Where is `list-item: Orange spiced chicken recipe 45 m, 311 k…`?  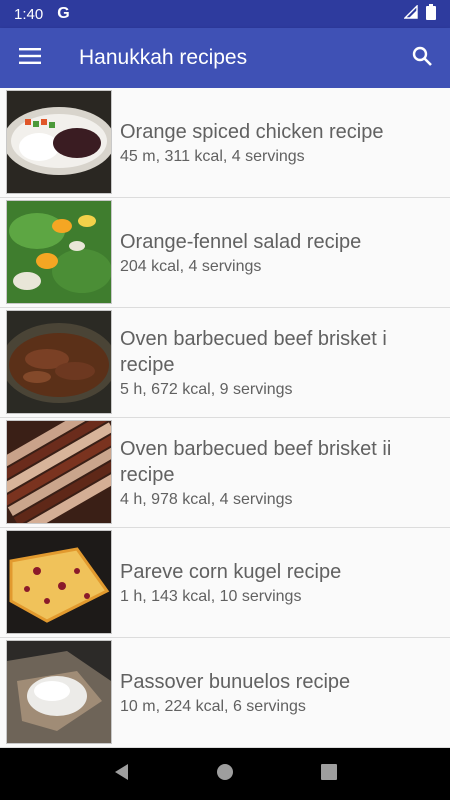
list-item: Orange spiced chicken recipe 45 m, 311 k… is located at coordinates (225, 143).